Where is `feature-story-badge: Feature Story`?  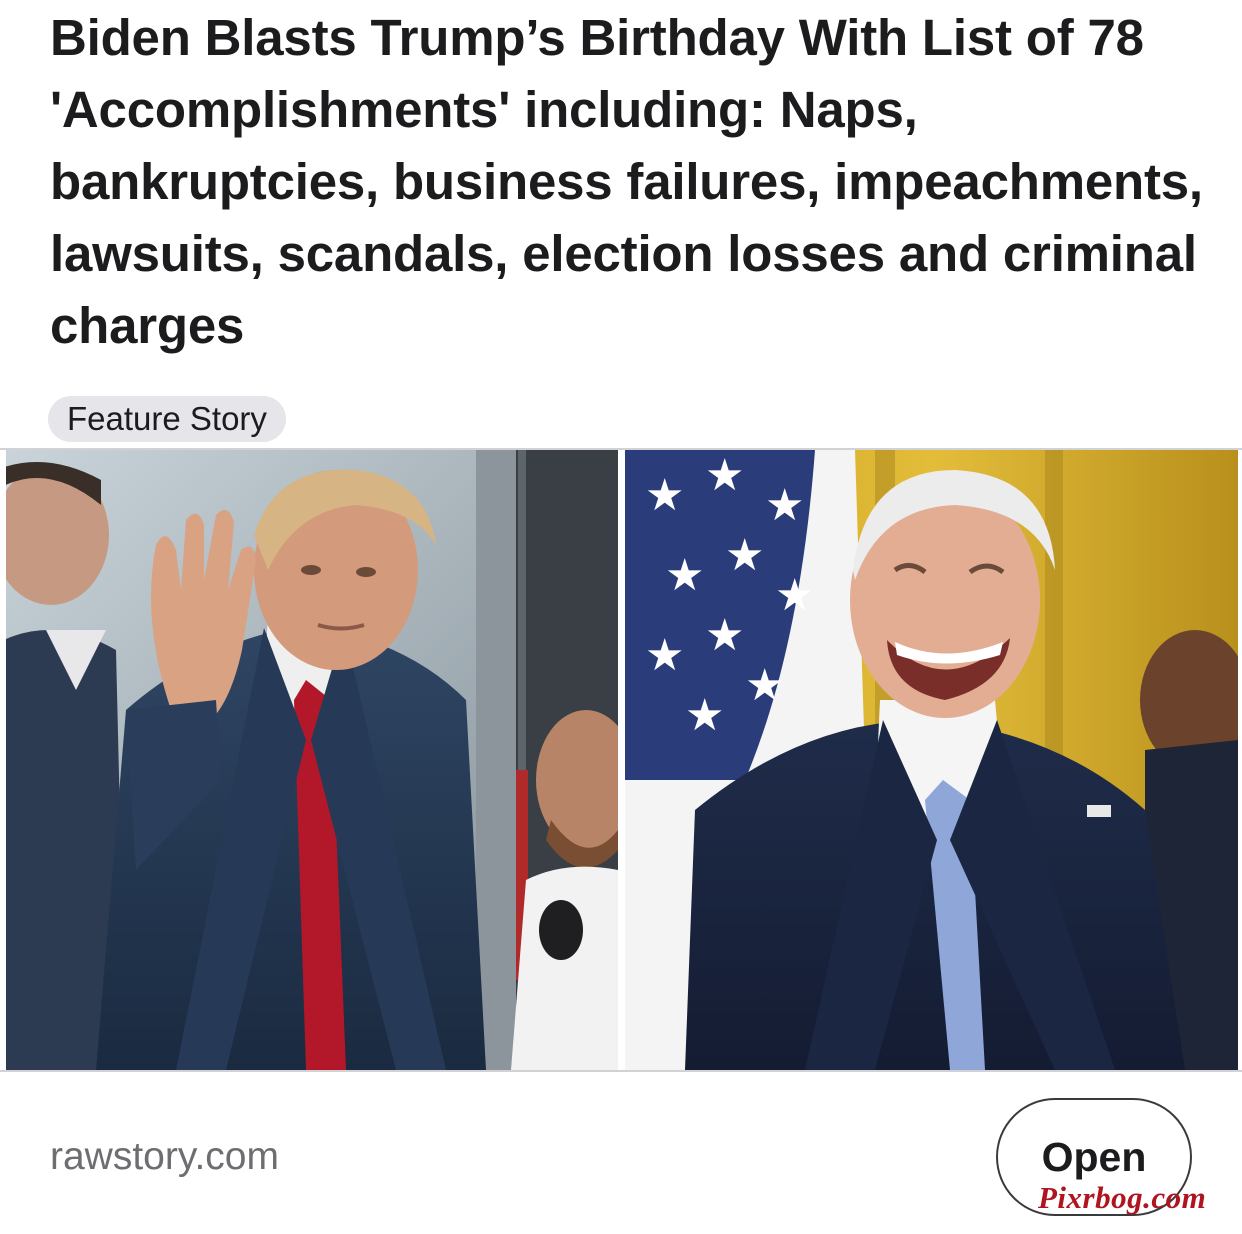
feature-story-badge: Feature Story is located at coordinates (167, 419).